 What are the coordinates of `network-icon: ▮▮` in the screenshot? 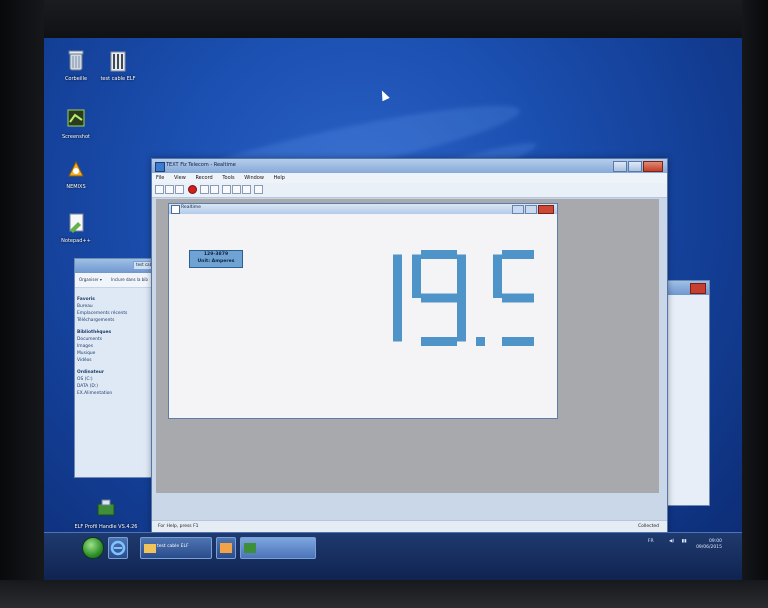 It's located at (684, 541).